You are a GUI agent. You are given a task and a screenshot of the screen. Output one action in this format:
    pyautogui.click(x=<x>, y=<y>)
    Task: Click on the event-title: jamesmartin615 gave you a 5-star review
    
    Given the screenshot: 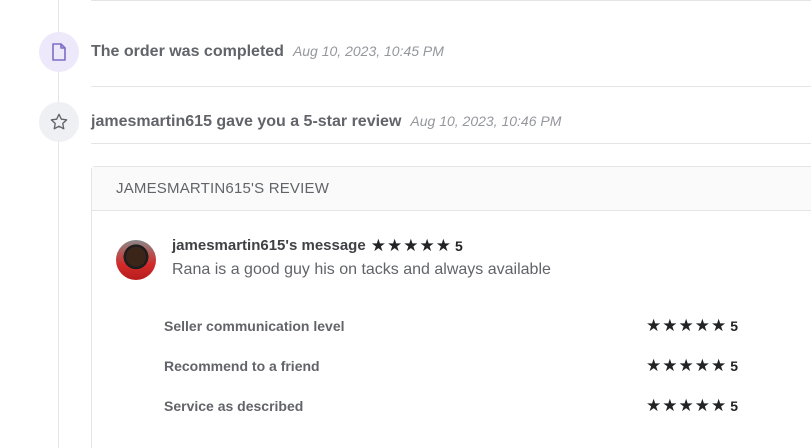 What is the action you would take?
    pyautogui.click(x=246, y=121)
    